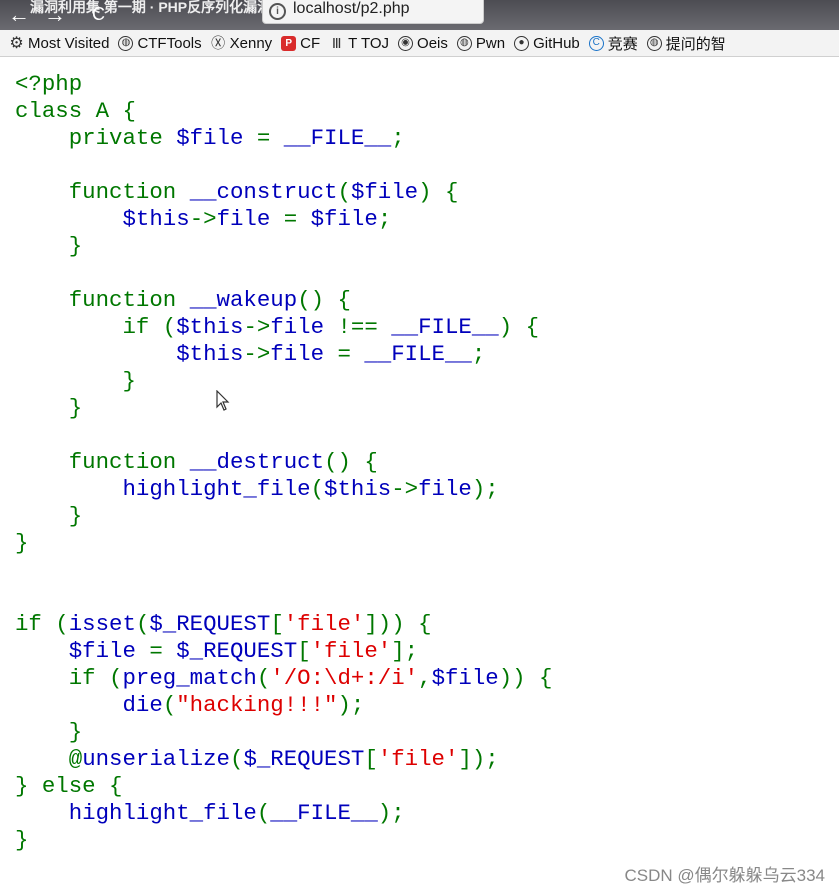 The height and width of the screenshot is (895, 839). I want to click on code-line: $this->file = $file;, so click(284, 219).